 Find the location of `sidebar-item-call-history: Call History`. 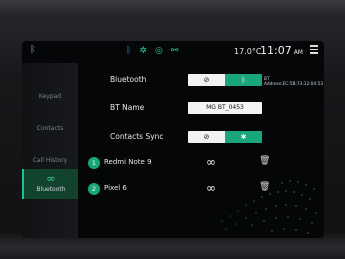

sidebar-item-call-history: Call History is located at coordinates (50, 160).